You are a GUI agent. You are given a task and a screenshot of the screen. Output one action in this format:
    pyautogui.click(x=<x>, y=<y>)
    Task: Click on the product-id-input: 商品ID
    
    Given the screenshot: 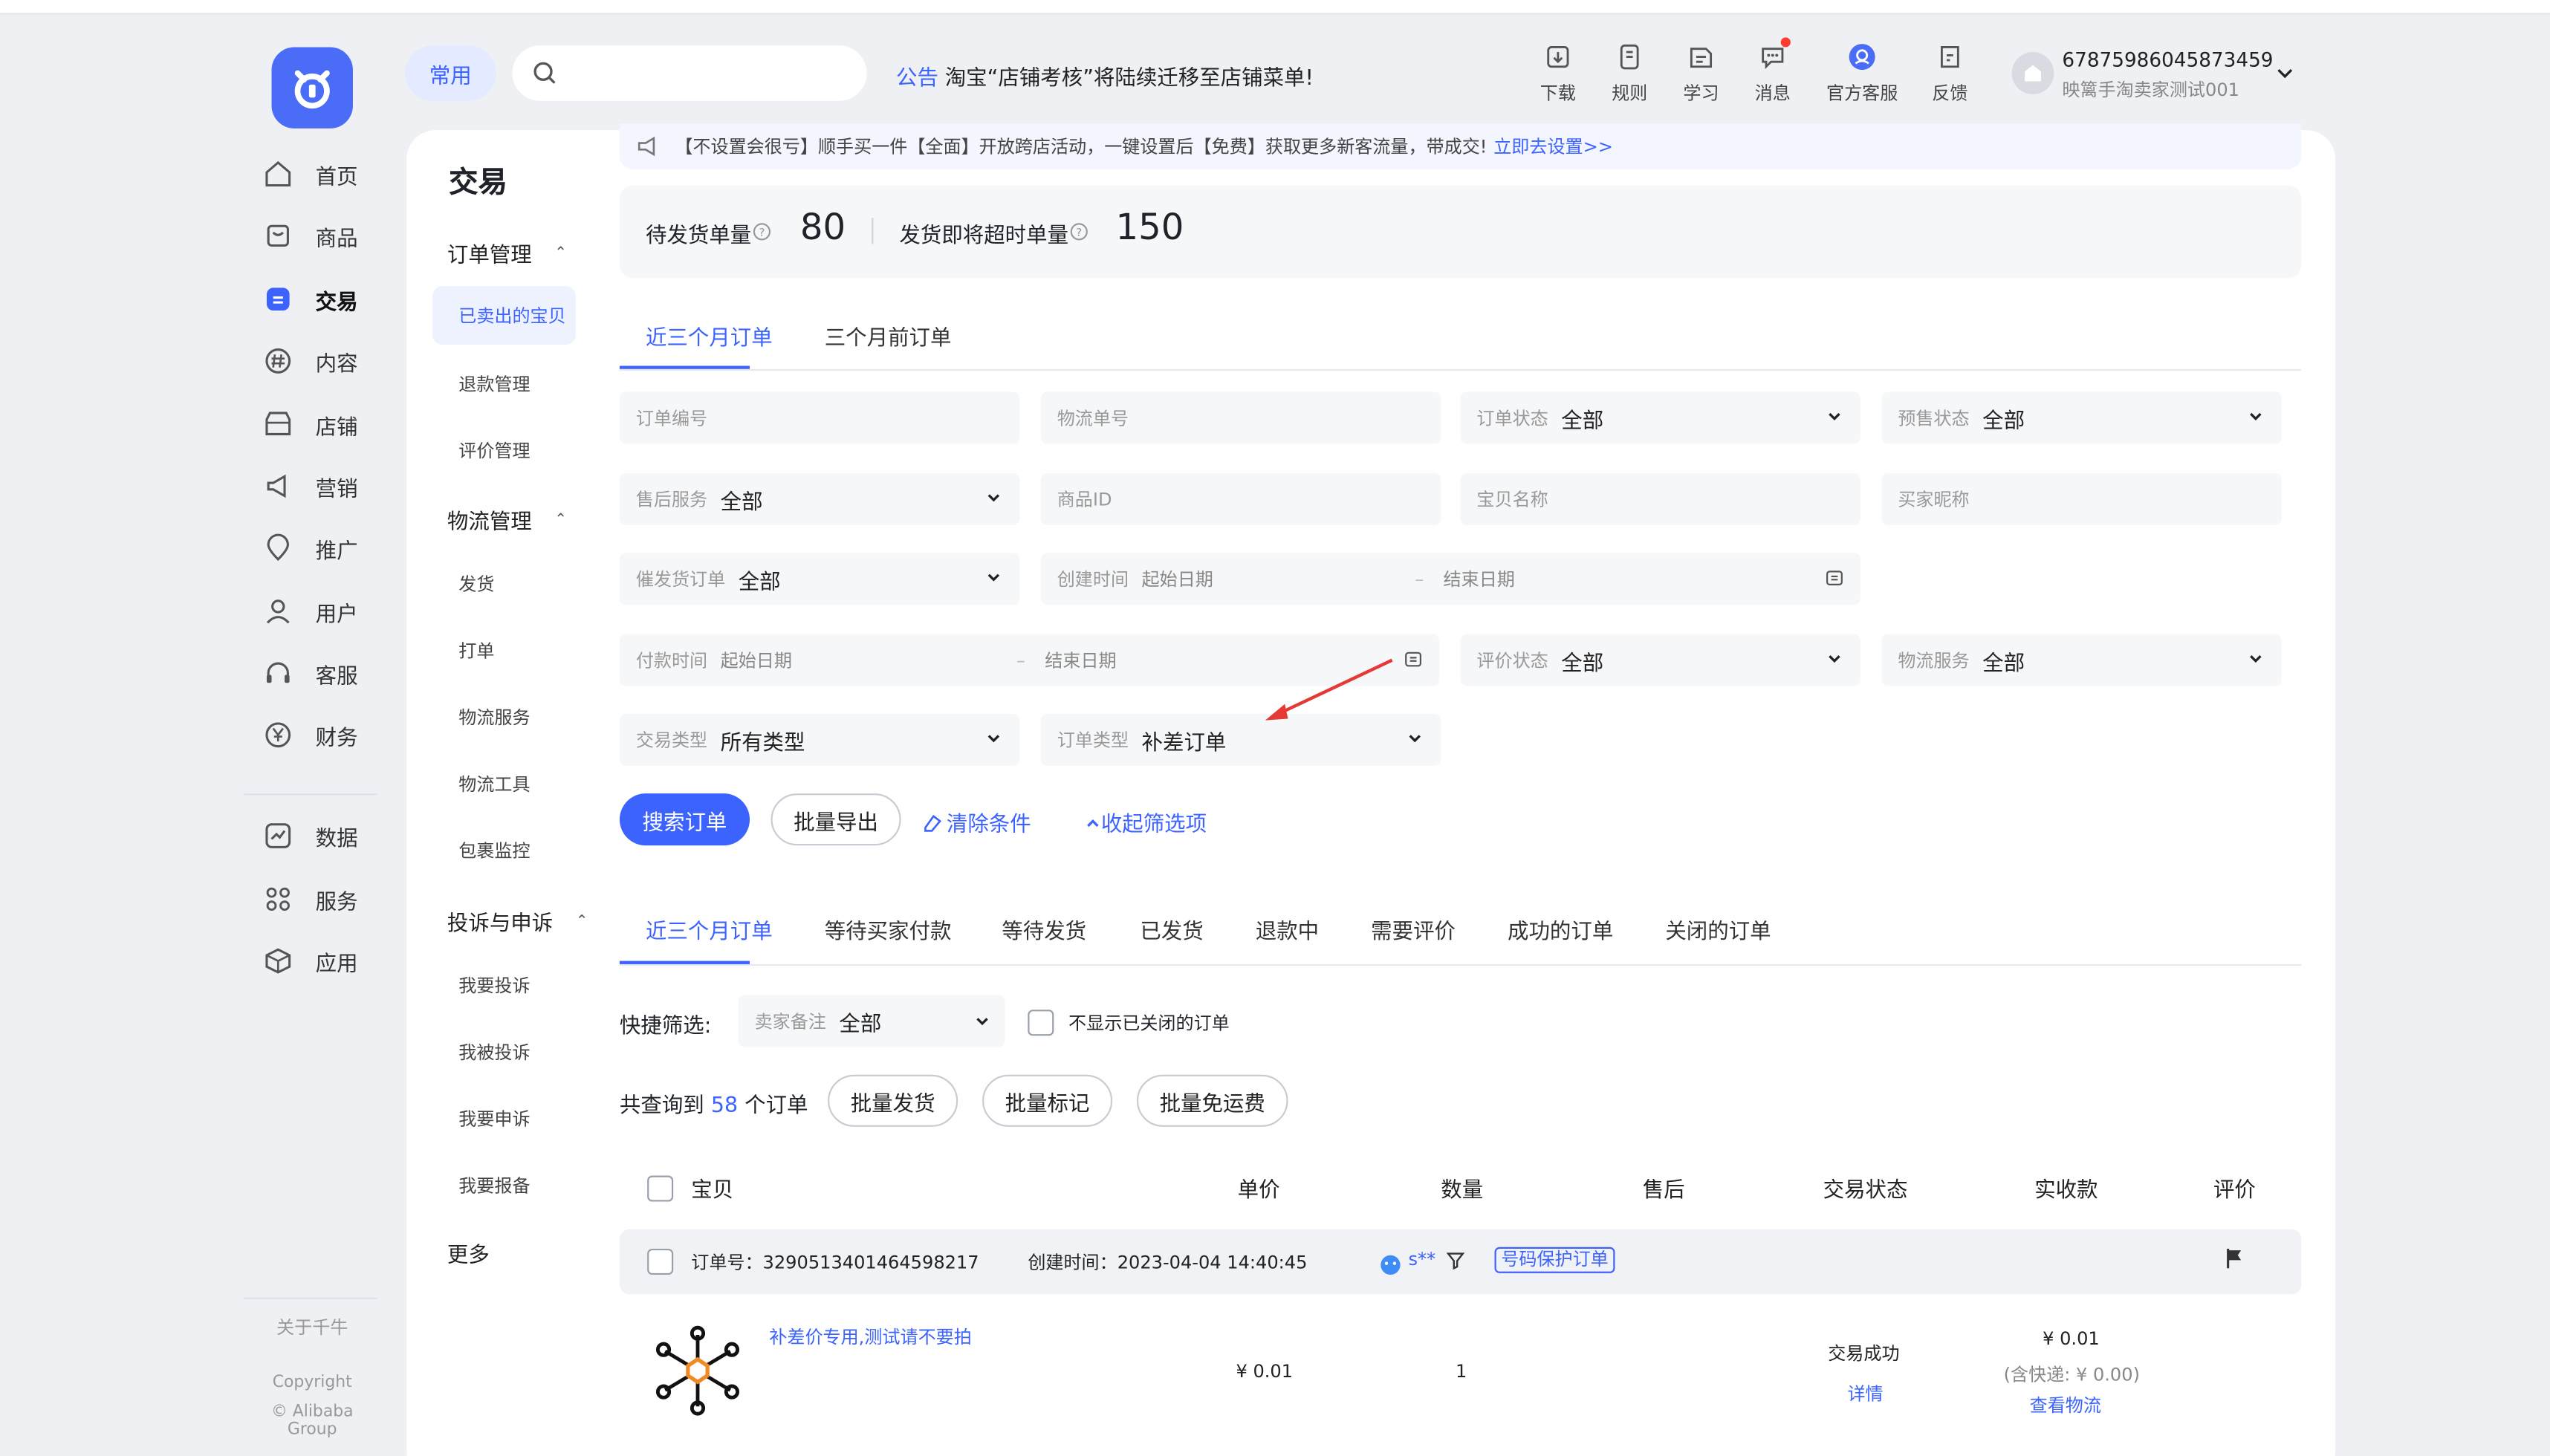 What is the action you would take?
    pyautogui.click(x=1241, y=499)
    